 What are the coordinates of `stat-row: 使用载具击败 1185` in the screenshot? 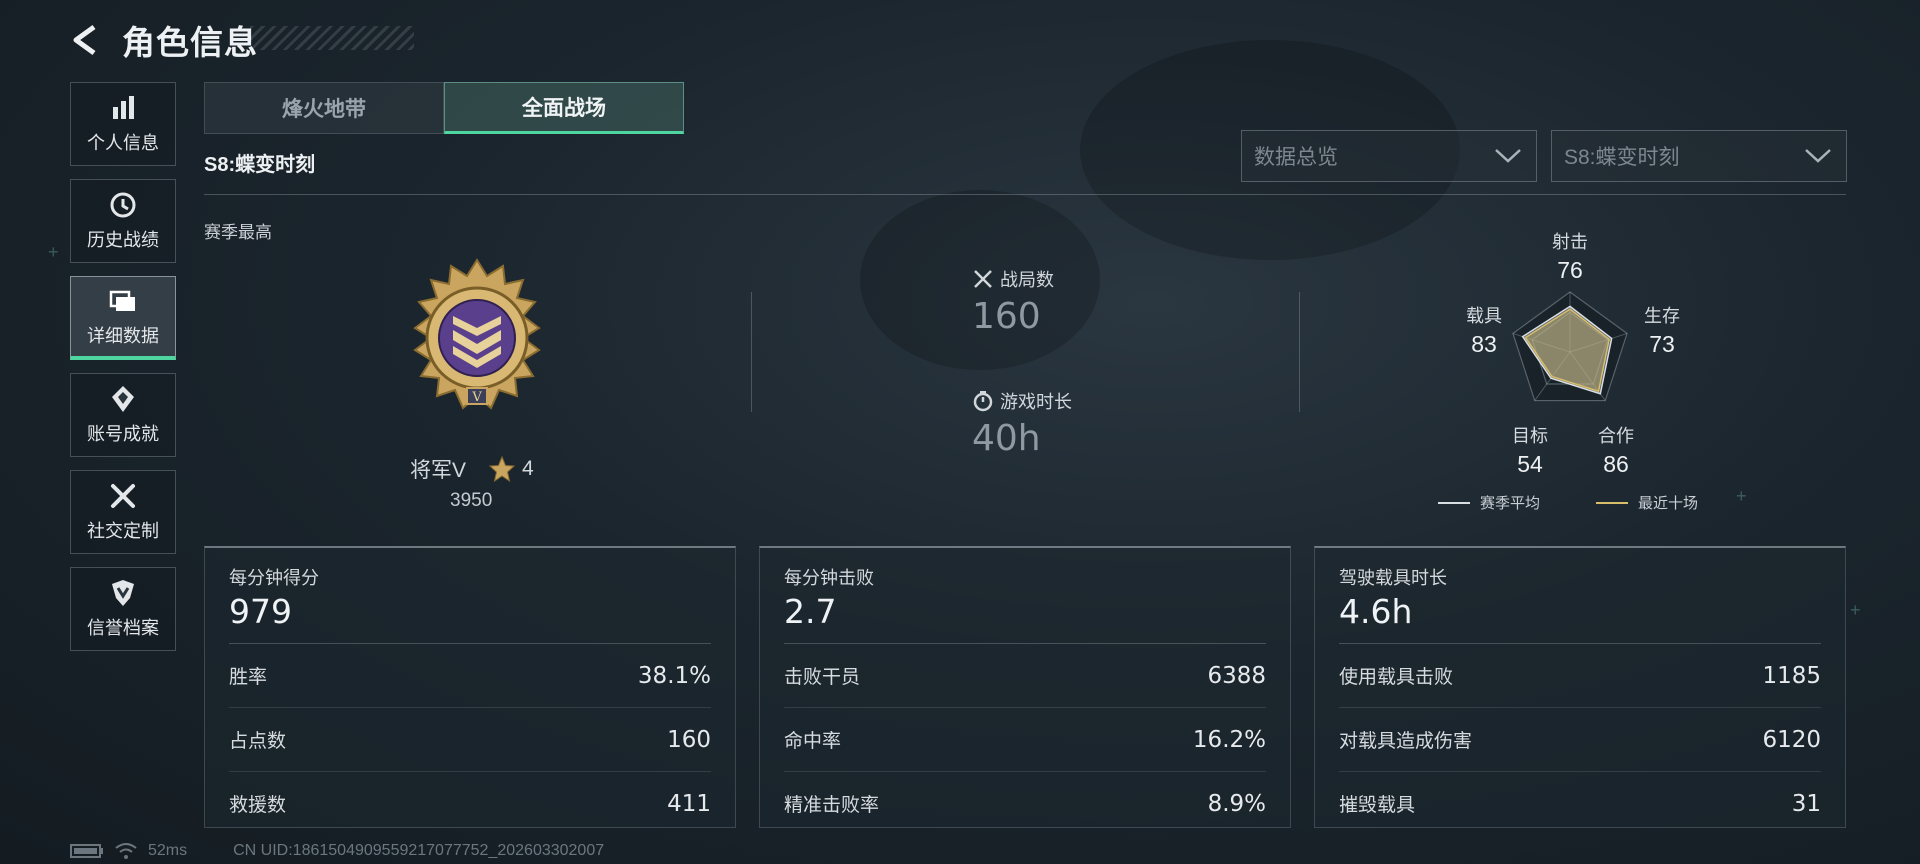 It's located at (1580, 676).